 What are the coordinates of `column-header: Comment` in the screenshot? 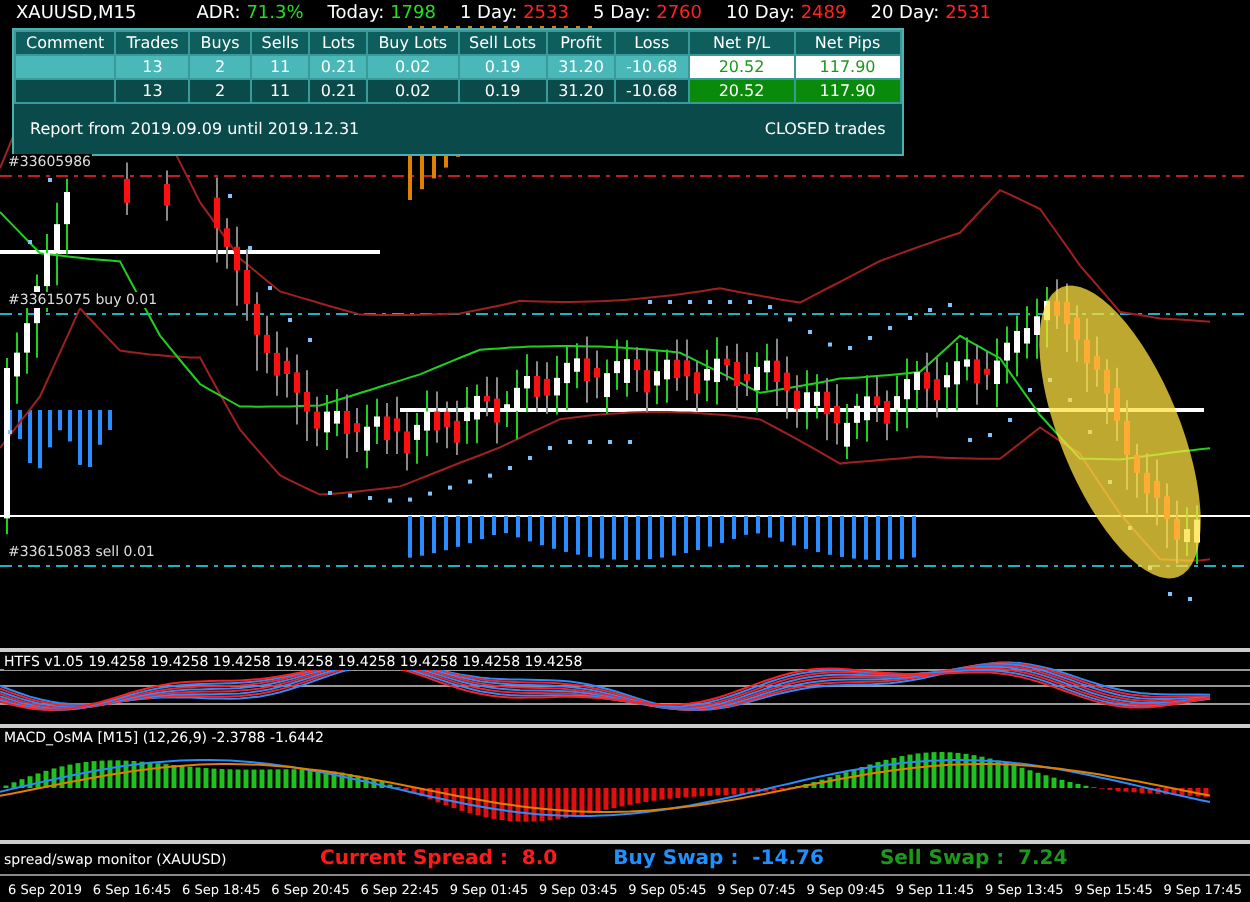 It's located at (65, 43).